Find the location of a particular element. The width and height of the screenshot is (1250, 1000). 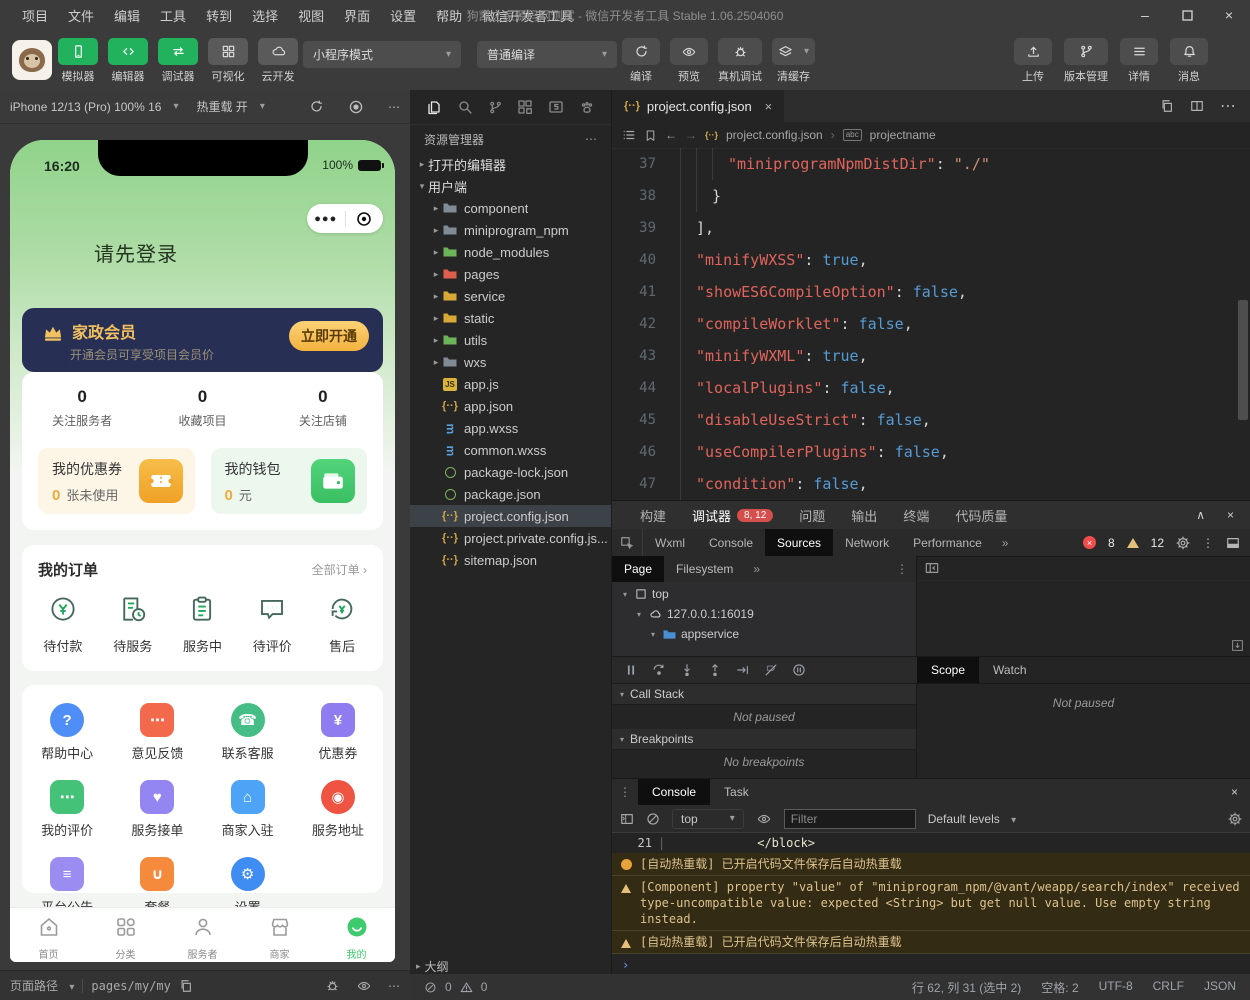

footer-eye-icon is located at coordinates (364, 986).